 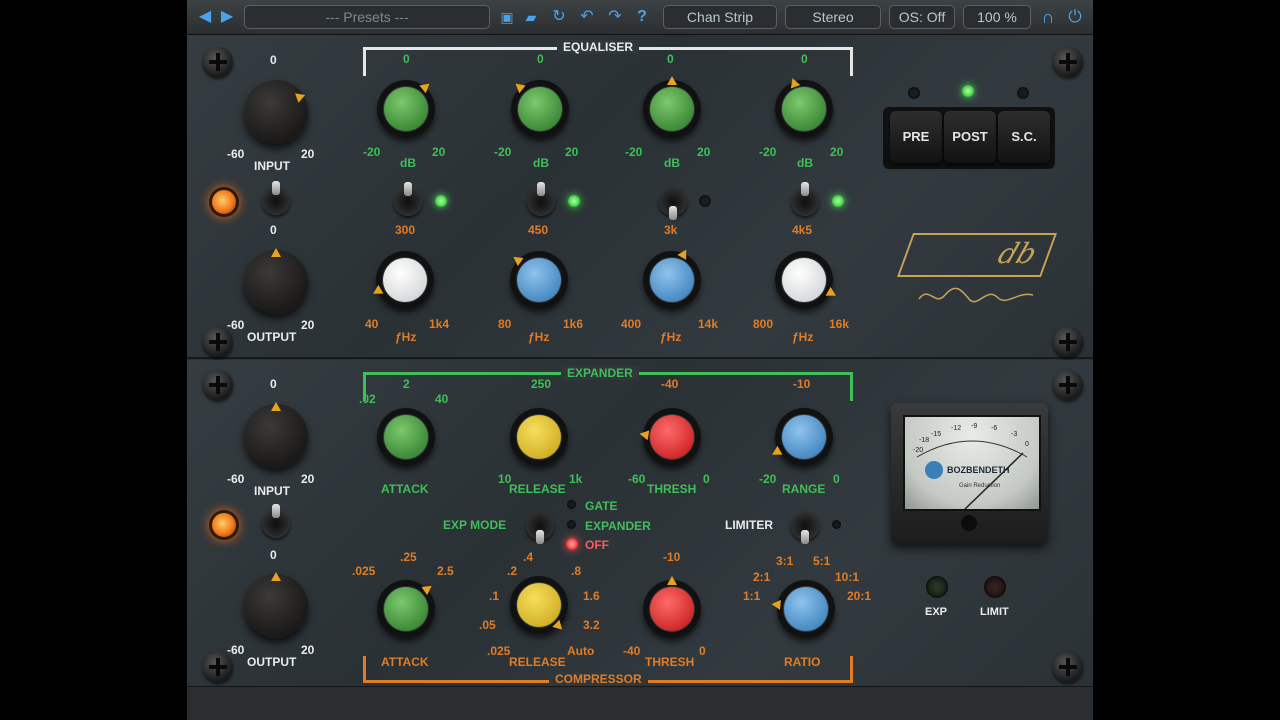 What do you see at coordinates (205, 17) in the screenshot?
I see `prev-preset-icon: ◀` at bounding box center [205, 17].